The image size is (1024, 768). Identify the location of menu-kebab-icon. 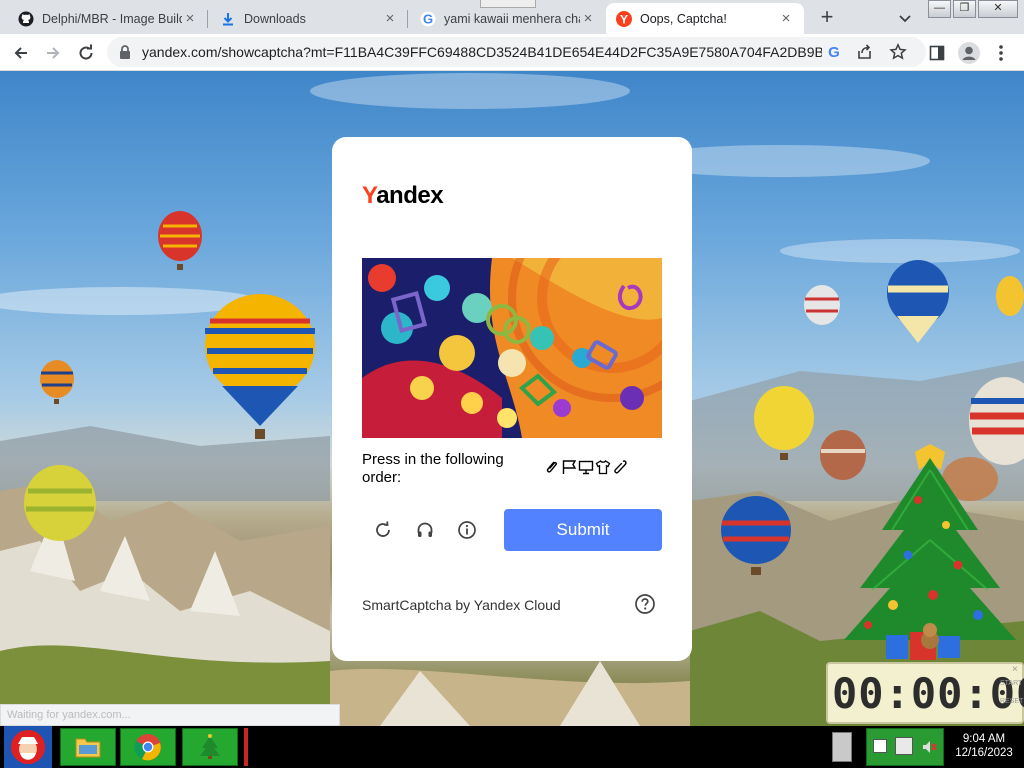
(1001, 53).